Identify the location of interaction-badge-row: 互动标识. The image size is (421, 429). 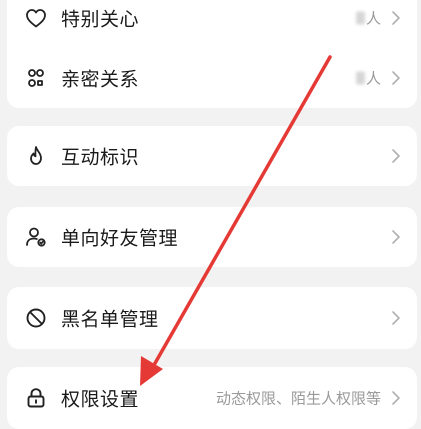
(212, 156).